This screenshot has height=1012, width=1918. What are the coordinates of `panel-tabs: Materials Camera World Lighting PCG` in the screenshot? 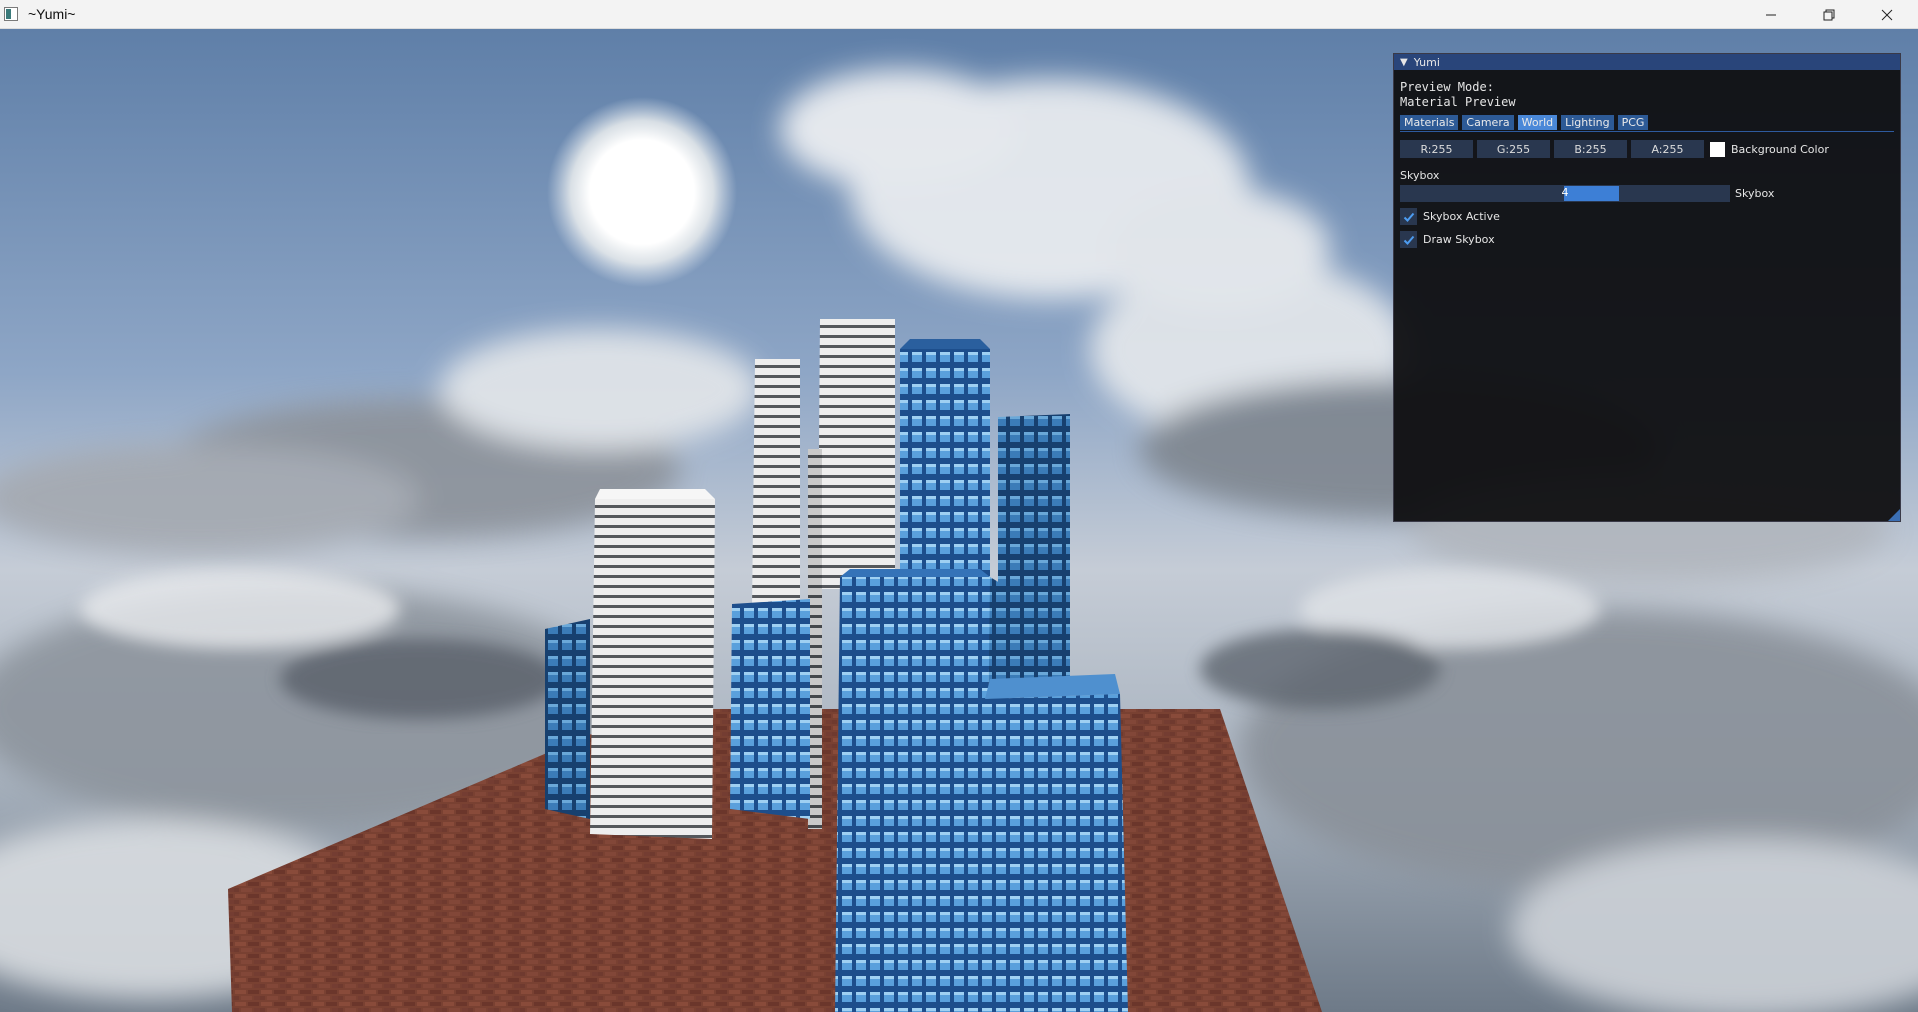 It's located at (1647, 123).